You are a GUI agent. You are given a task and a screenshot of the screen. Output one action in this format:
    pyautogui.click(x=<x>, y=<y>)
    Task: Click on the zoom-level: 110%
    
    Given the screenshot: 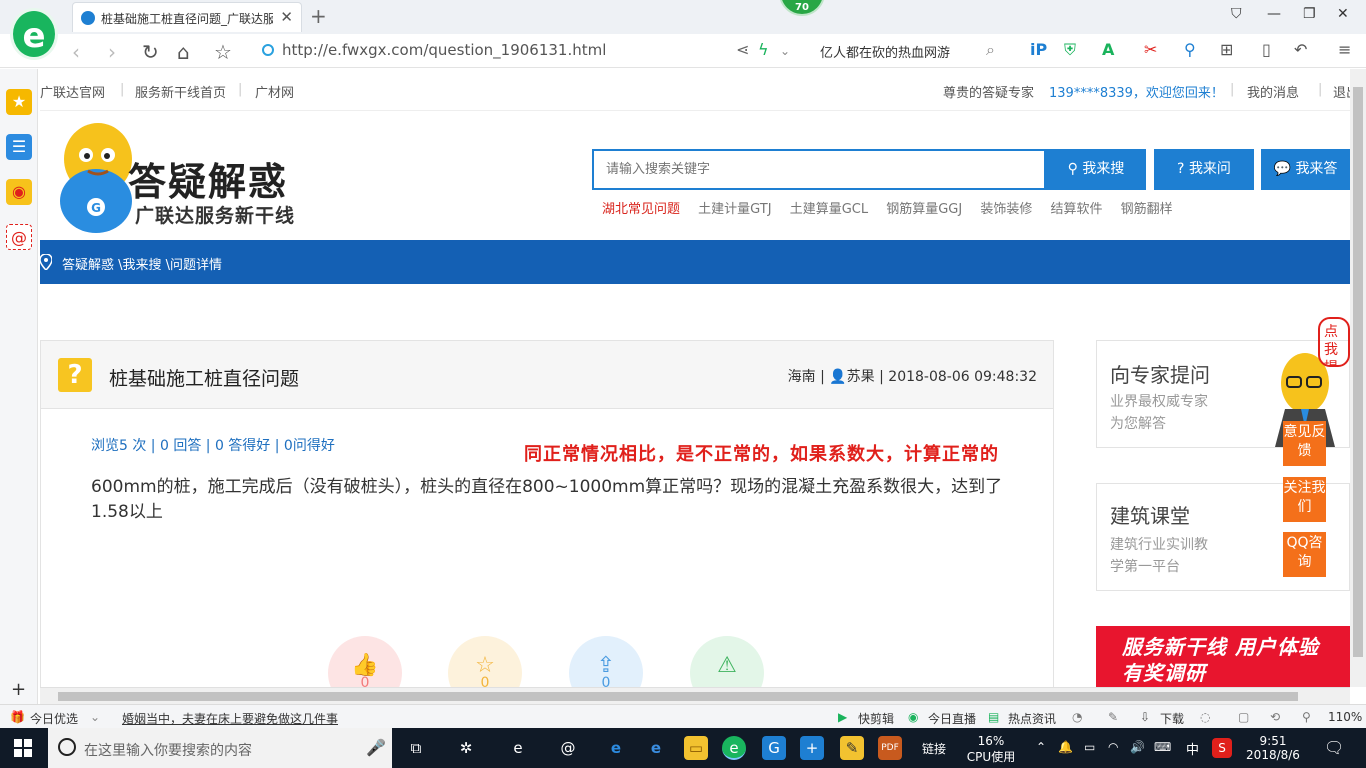 What is the action you would take?
    pyautogui.click(x=1345, y=717)
    